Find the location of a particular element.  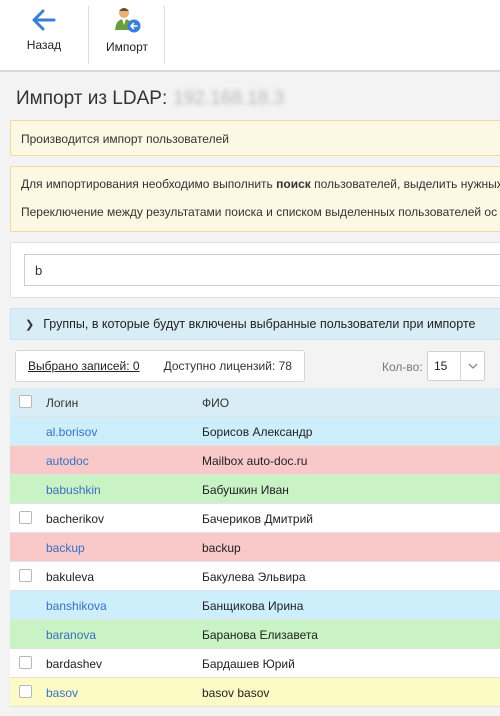

row-fio: Борисов Александр is located at coordinates (257, 432).